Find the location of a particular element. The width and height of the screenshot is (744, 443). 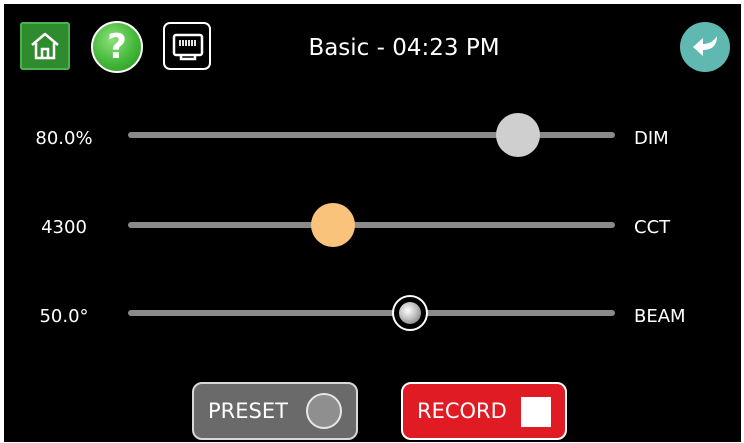

ethernet-port-icon is located at coordinates (188, 47).